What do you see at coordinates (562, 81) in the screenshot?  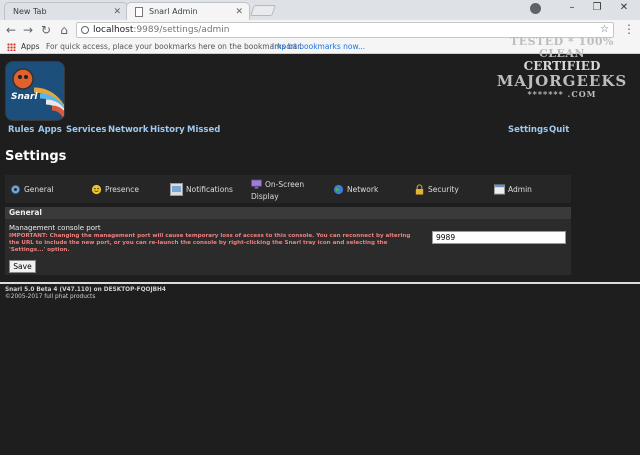 I see `watermark-line: MAJORGEEKS` at bounding box center [562, 81].